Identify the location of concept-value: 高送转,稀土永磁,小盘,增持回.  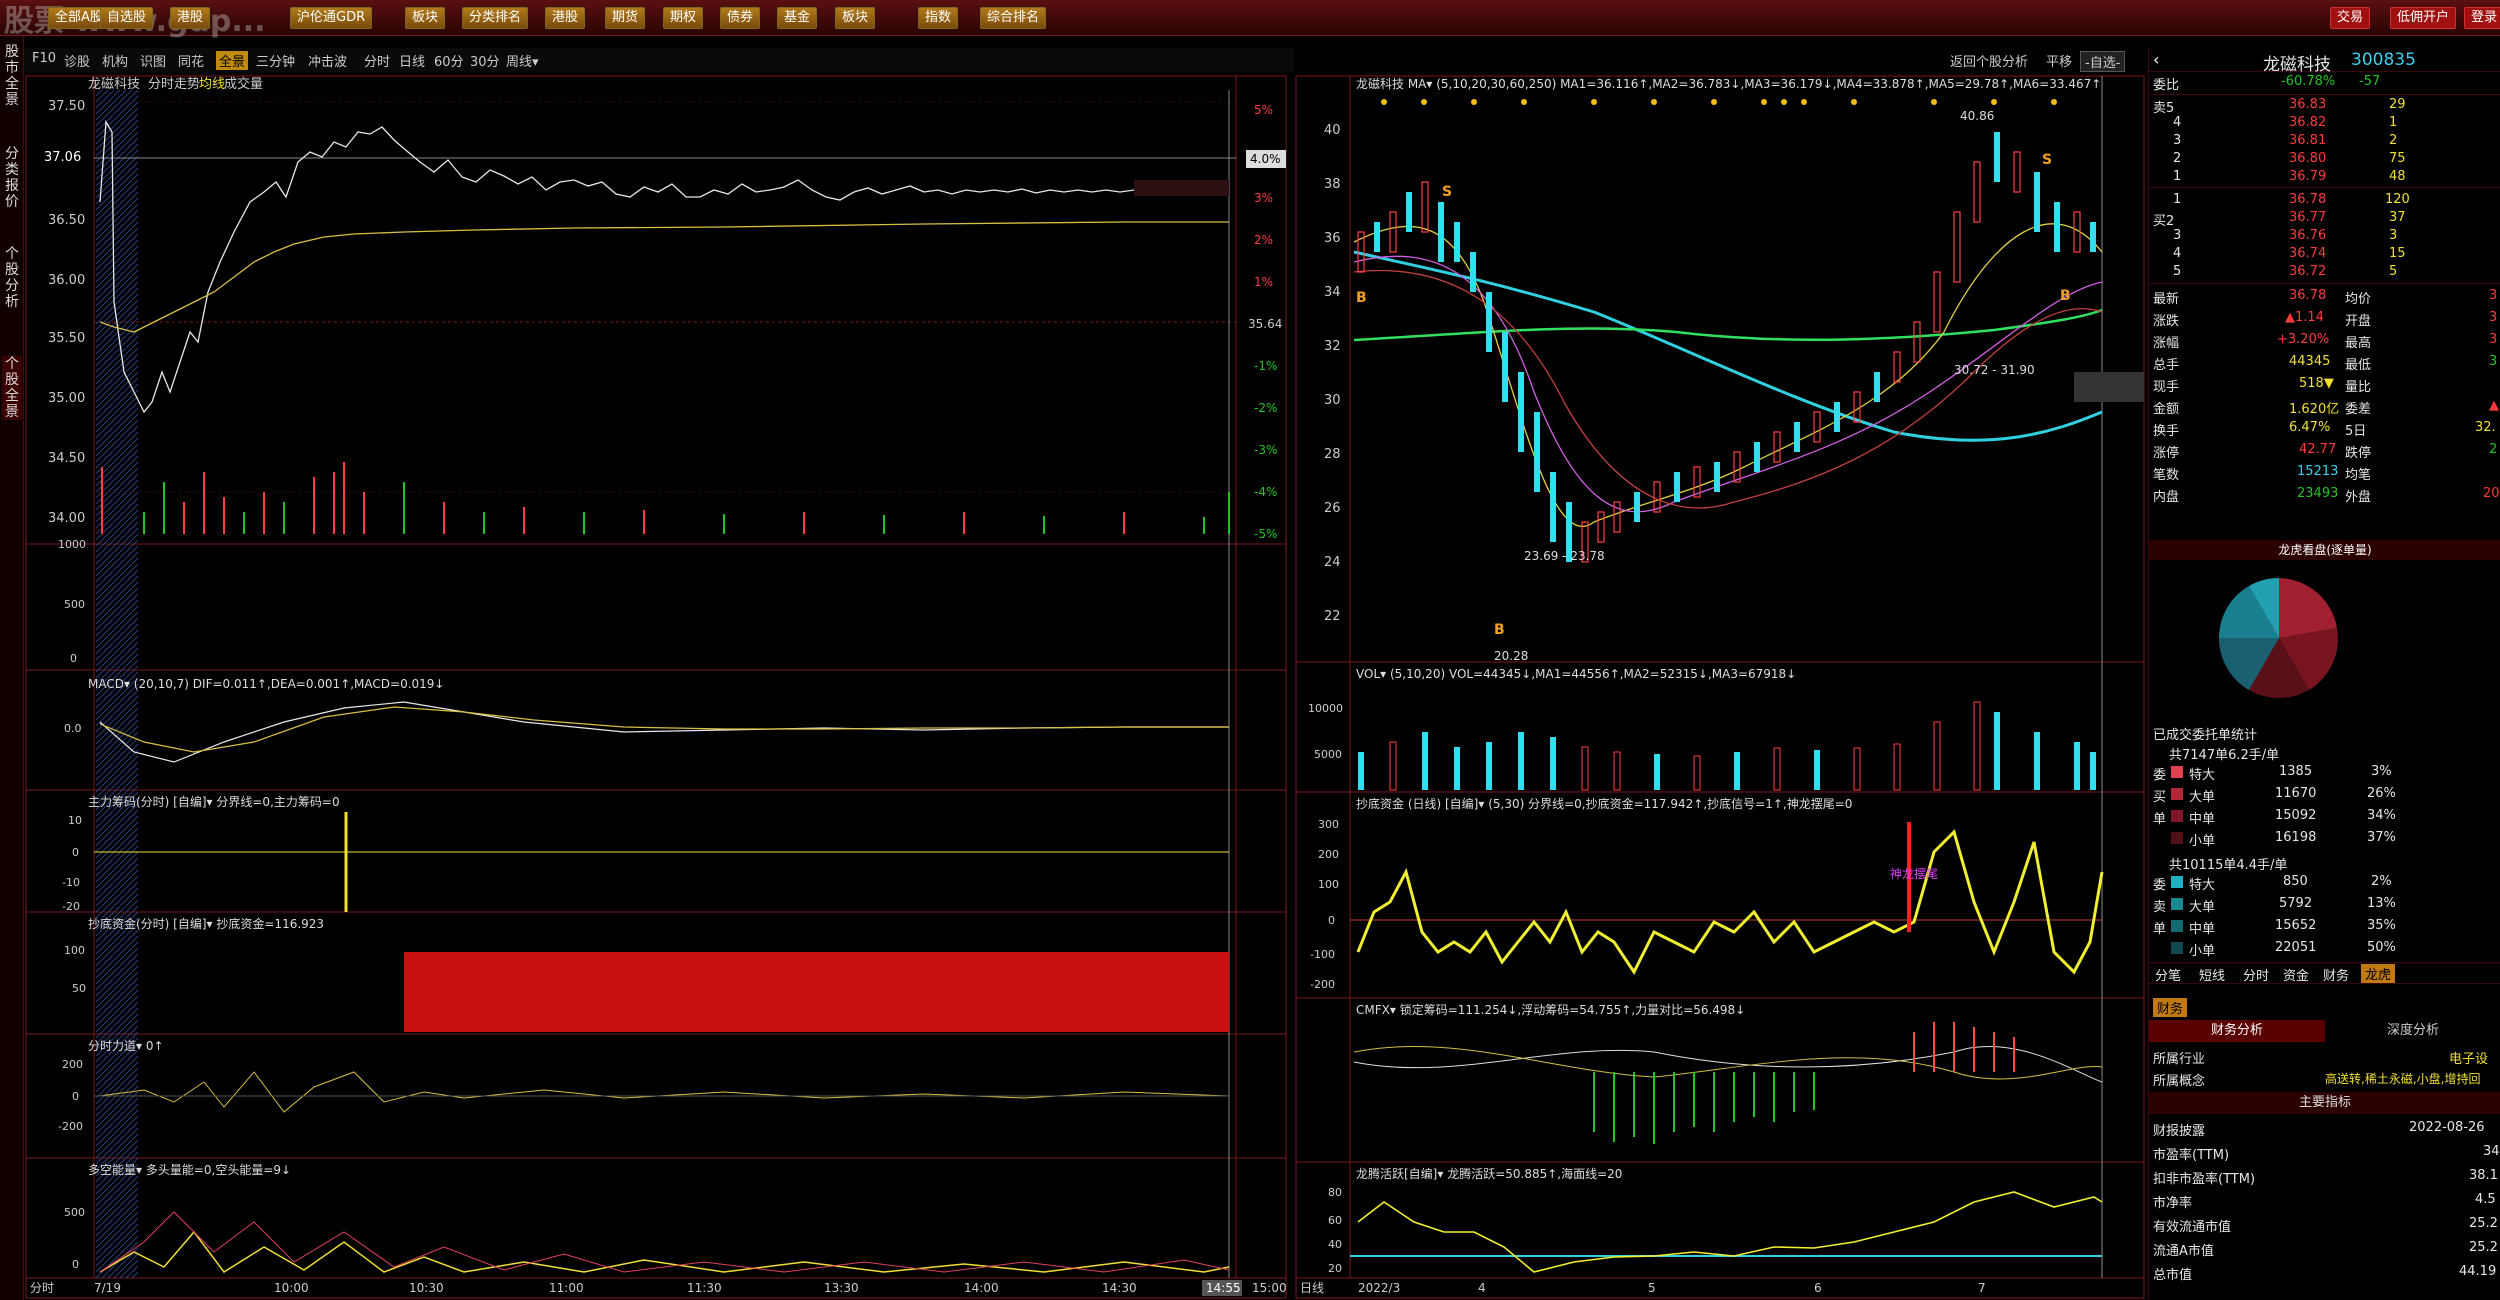
(2403, 1079).